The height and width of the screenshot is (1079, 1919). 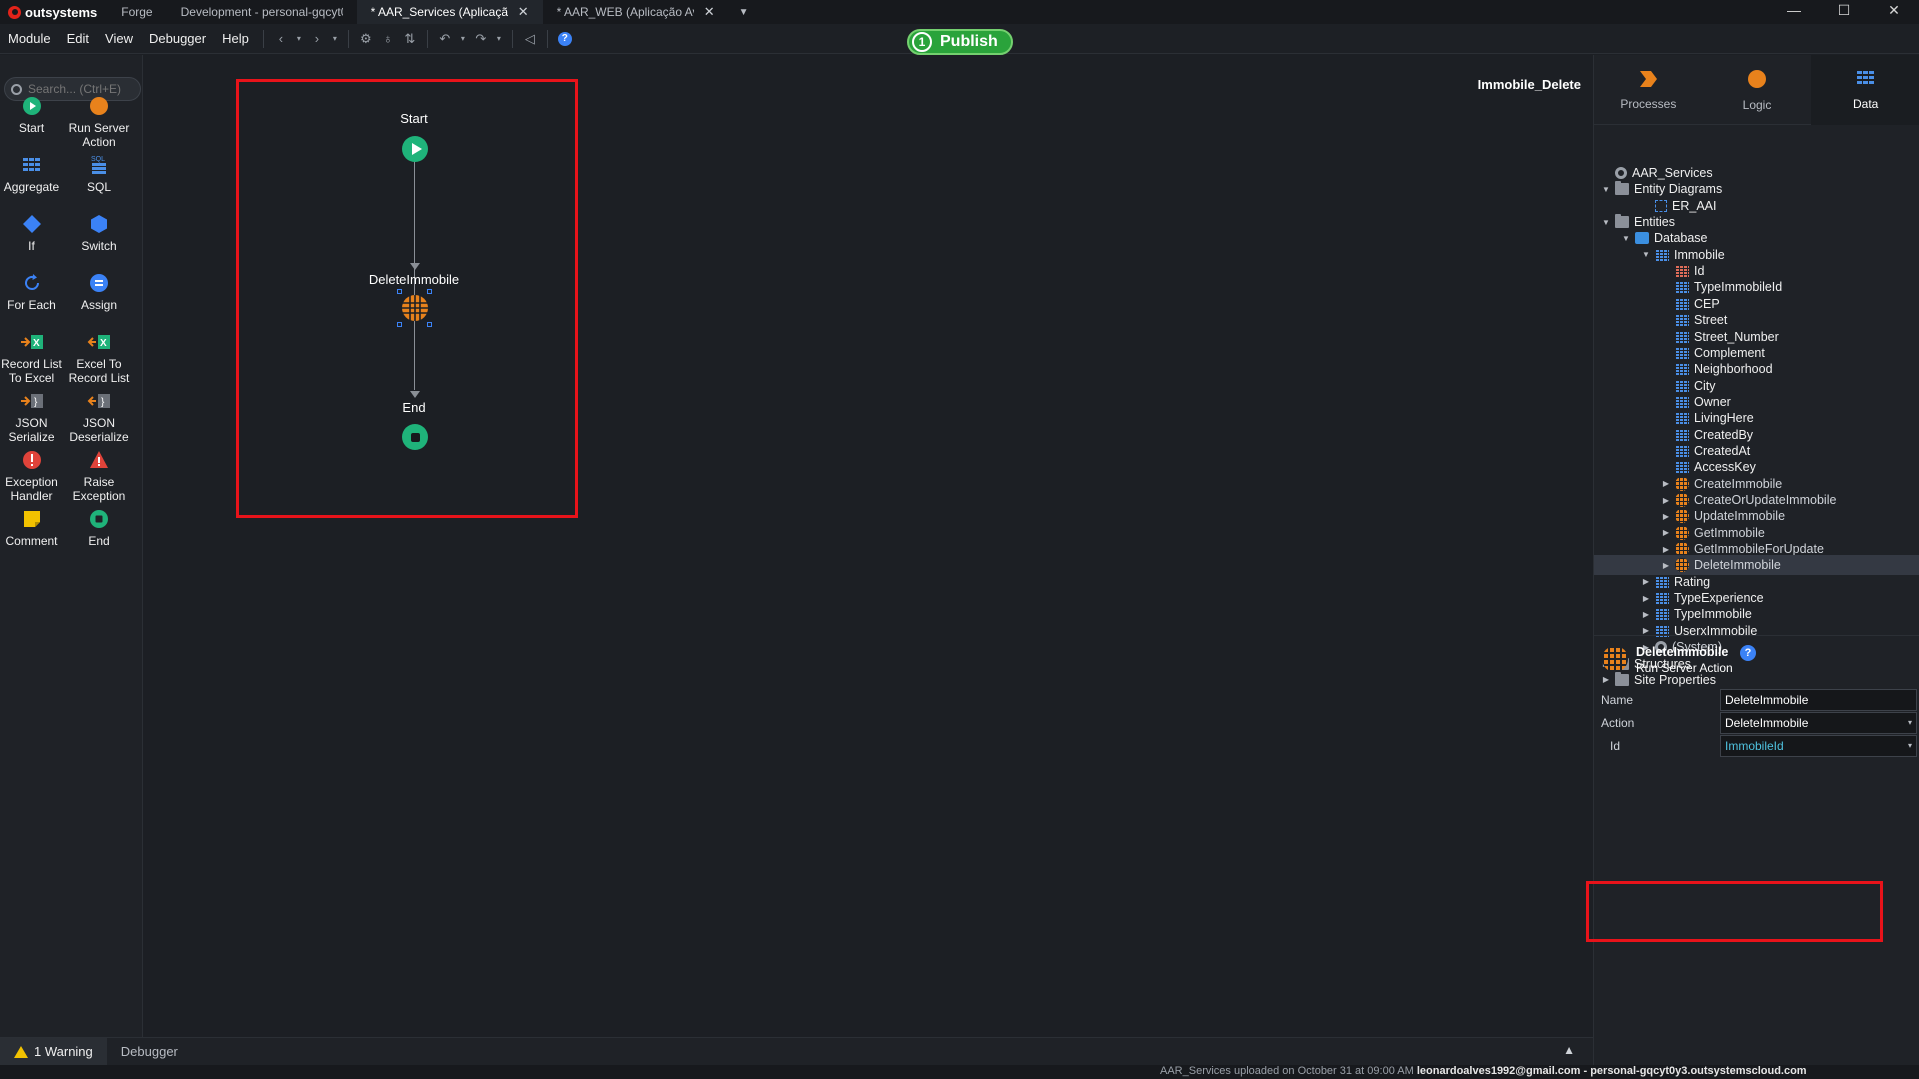 I want to click on menu-view: View, so click(x=119, y=38).